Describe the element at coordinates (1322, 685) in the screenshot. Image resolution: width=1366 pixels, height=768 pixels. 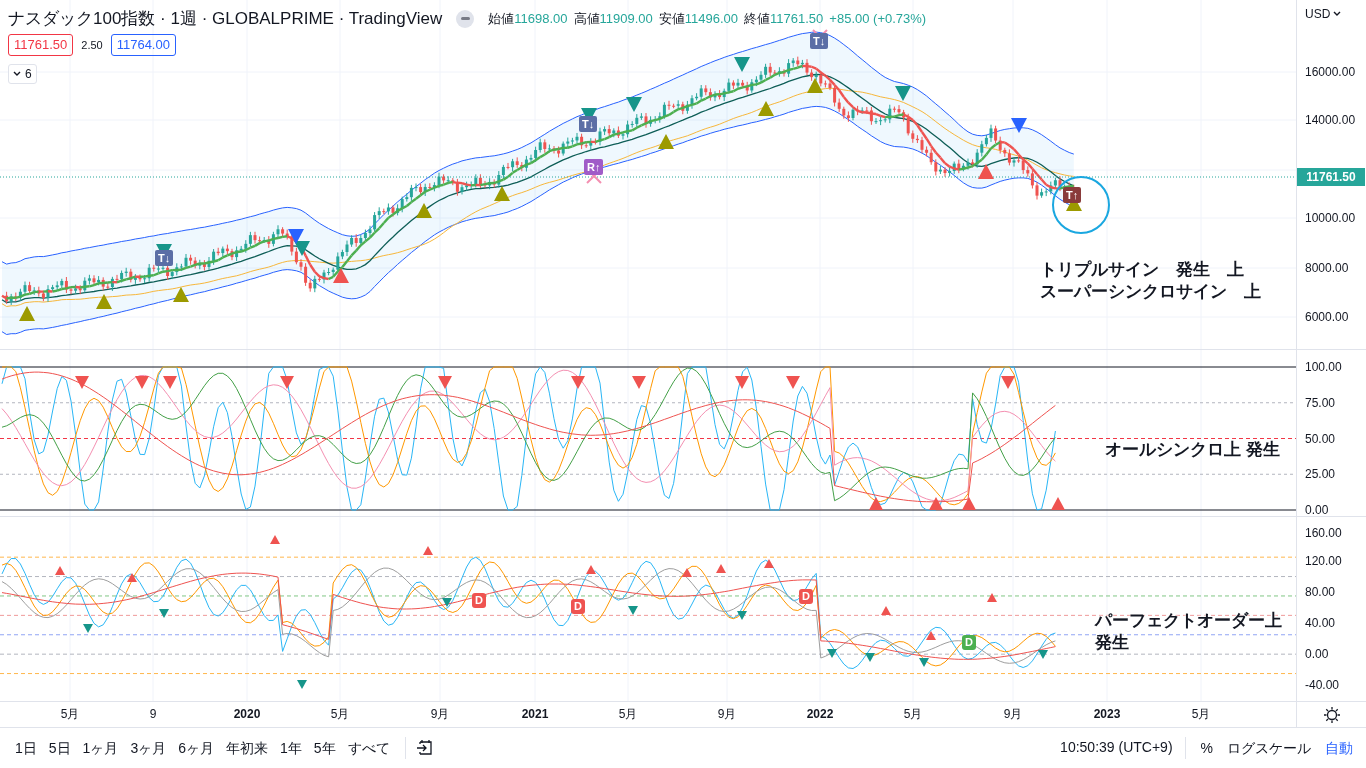
I see `axis-label: -40.00` at that location.